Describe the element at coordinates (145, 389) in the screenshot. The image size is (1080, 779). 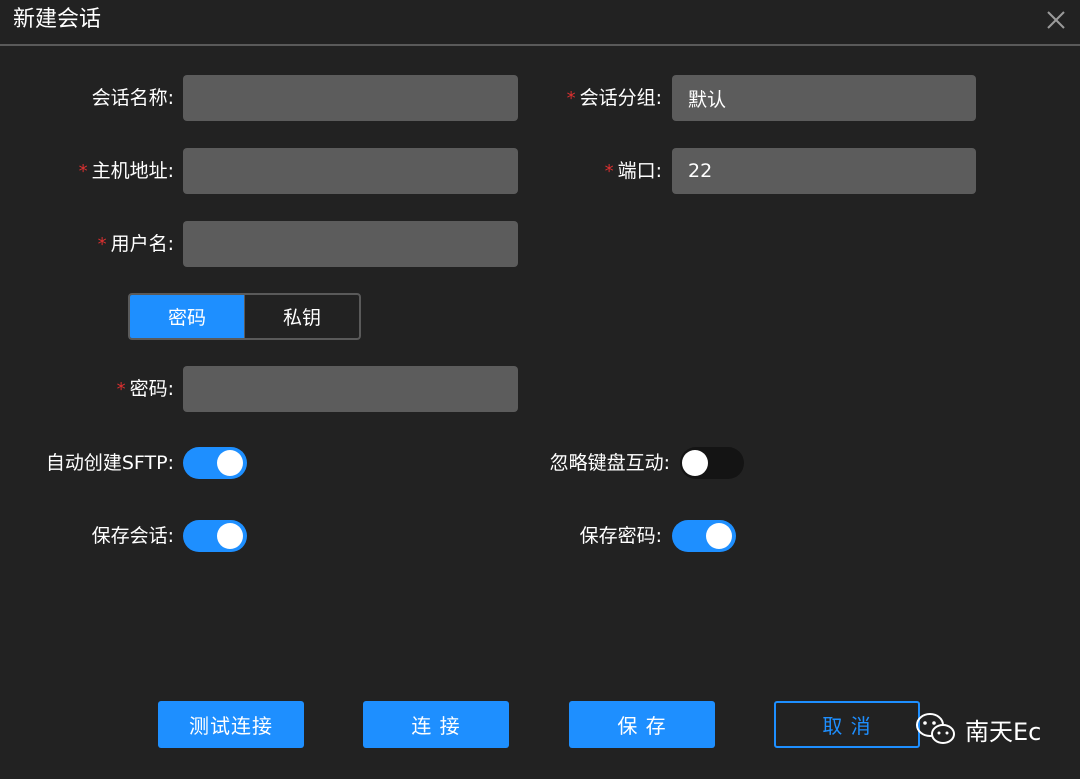
I see `password-label: * 密码:` at that location.